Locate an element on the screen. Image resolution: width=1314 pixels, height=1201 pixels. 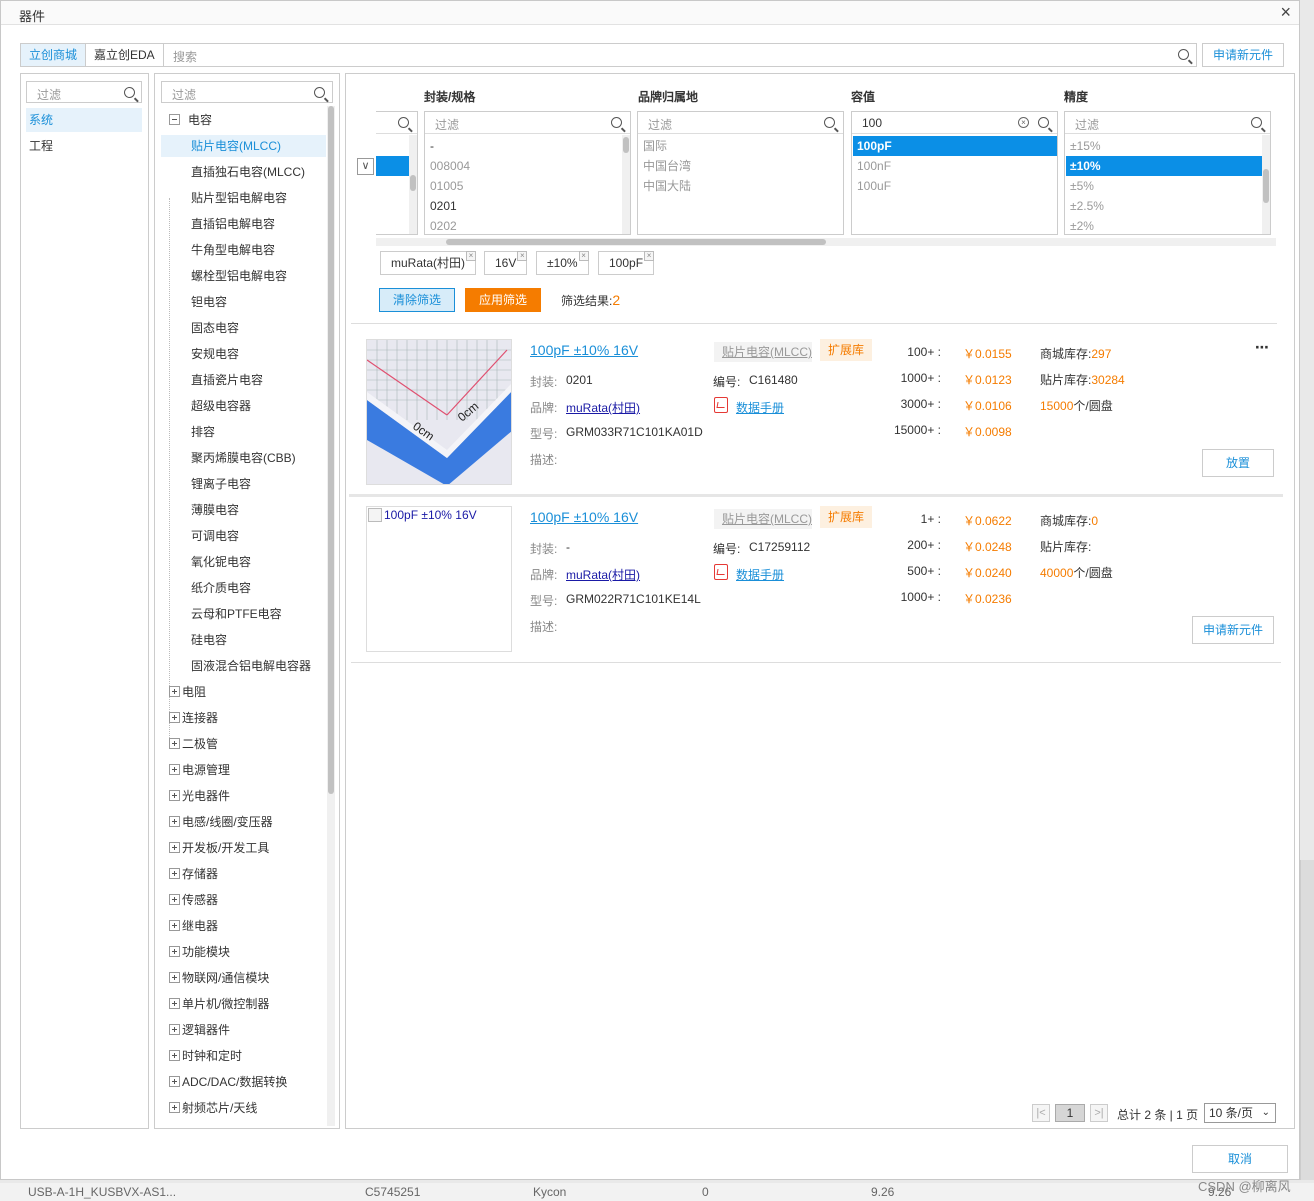
tree-subnode: 固态电容 is located at coordinates (243, 328).